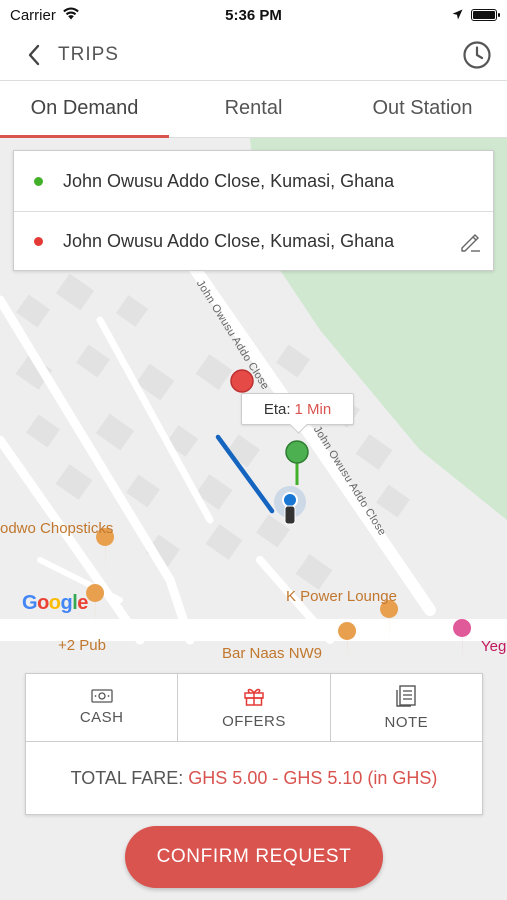  Describe the element at coordinates (422, 109) in the screenshot. I see `tab-out-station: Out Station` at that location.